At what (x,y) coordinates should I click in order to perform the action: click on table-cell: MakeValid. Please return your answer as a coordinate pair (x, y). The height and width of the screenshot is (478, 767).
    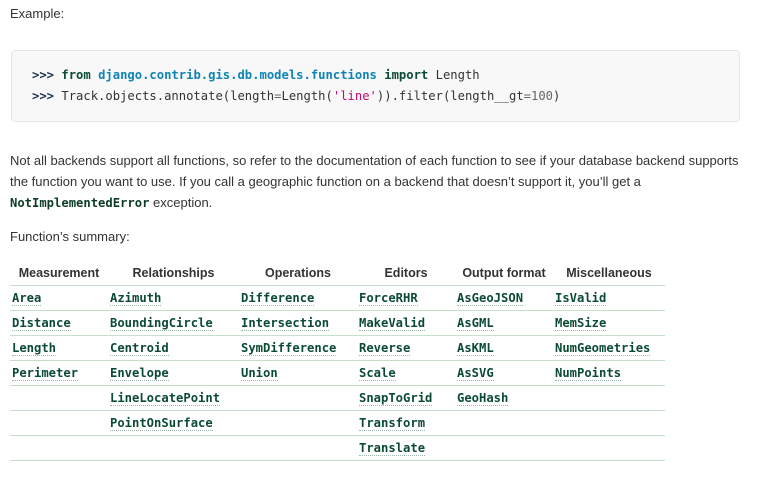
    Looking at the image, I should click on (406, 323).